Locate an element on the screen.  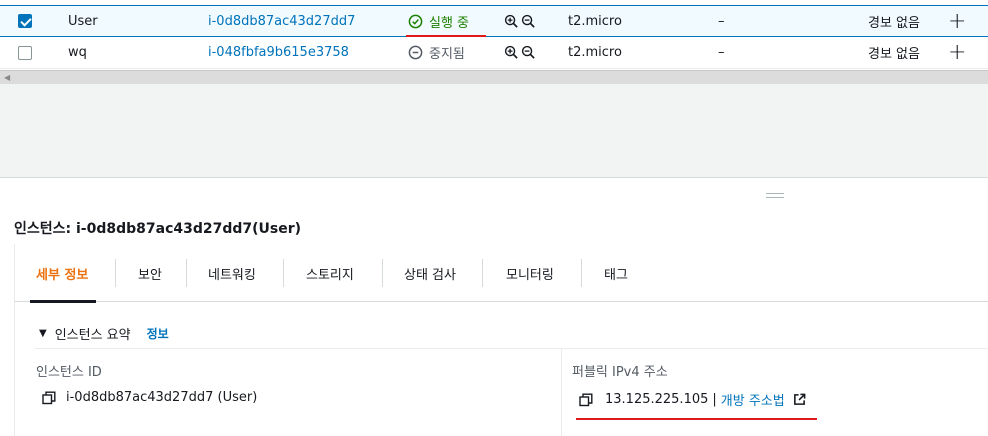
public-ip-field: 13.125.225.105 | 개방 주소법 is located at coordinates (692, 399).